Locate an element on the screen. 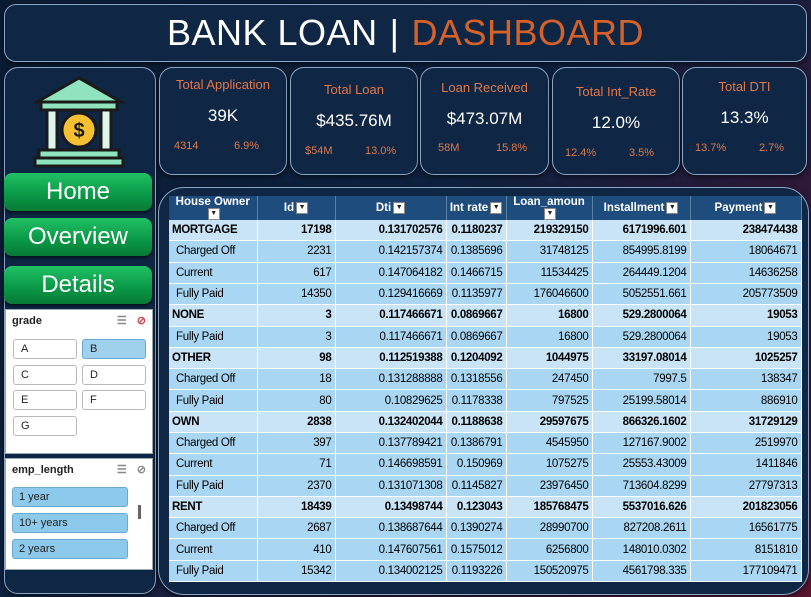  title-main: BANK LOAN is located at coordinates (272, 32).